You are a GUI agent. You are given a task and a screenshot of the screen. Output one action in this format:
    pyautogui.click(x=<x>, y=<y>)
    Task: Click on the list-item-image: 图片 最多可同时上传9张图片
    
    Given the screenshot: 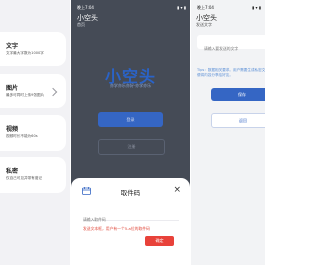 What is the action you would take?
    pyautogui.click(x=33, y=91)
    